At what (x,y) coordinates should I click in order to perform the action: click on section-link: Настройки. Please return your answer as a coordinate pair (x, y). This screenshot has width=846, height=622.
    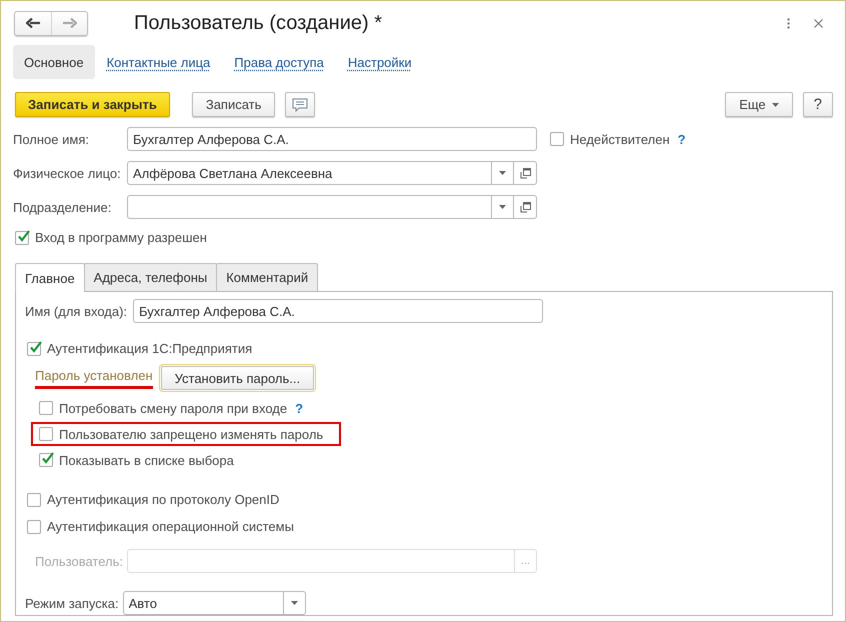
    Looking at the image, I should click on (380, 62).